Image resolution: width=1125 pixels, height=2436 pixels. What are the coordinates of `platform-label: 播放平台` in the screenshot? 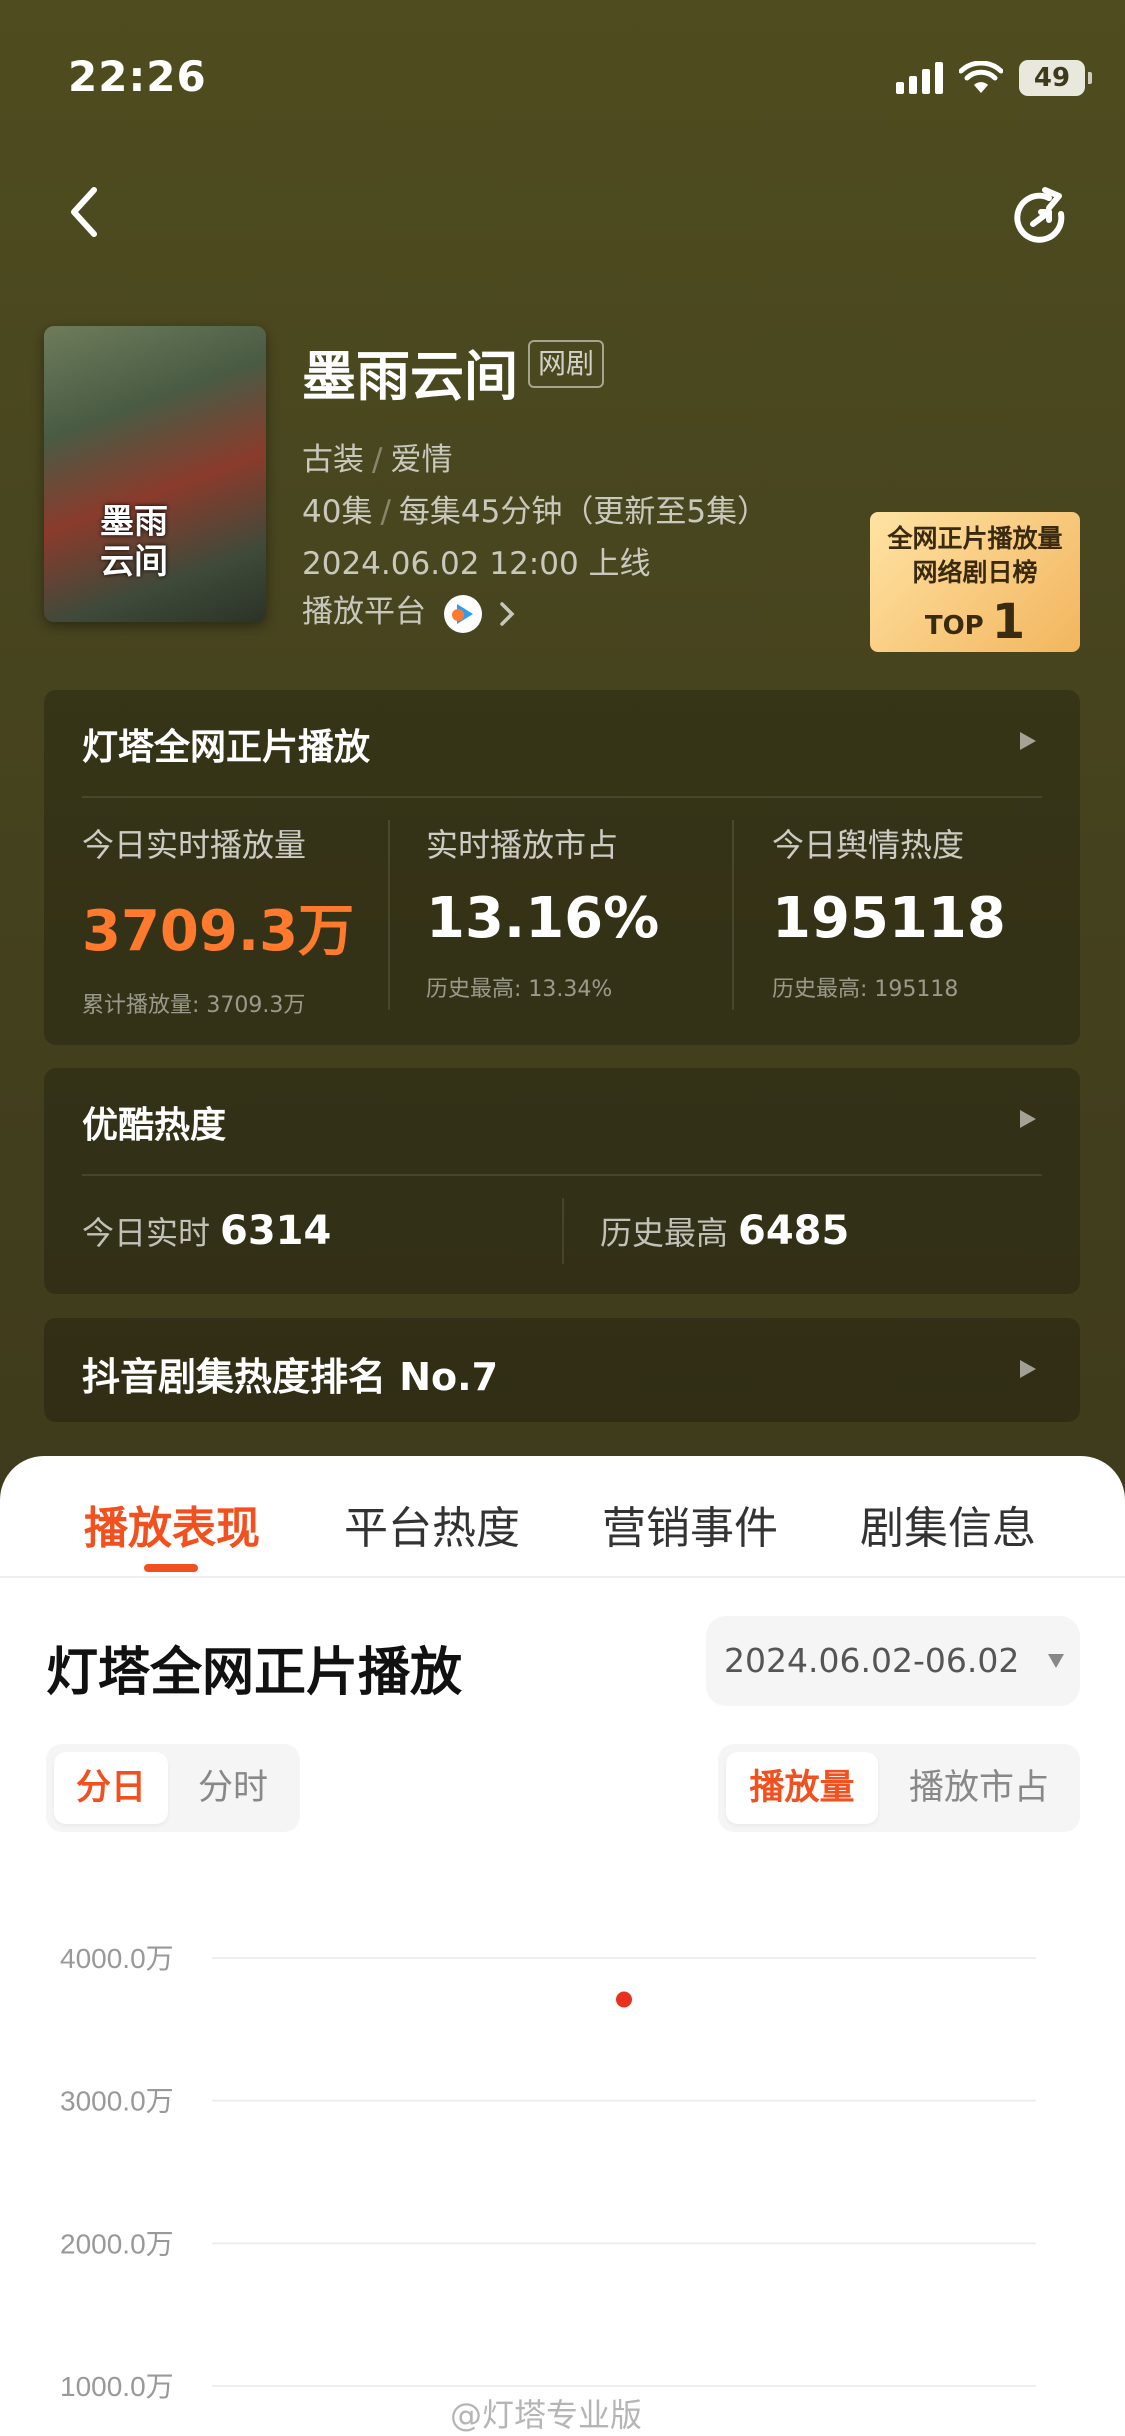 It's located at (364, 612).